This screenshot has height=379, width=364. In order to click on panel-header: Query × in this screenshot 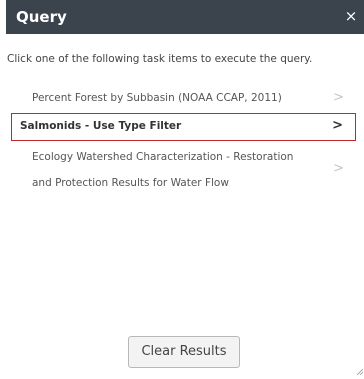, I will do `click(185, 17)`.